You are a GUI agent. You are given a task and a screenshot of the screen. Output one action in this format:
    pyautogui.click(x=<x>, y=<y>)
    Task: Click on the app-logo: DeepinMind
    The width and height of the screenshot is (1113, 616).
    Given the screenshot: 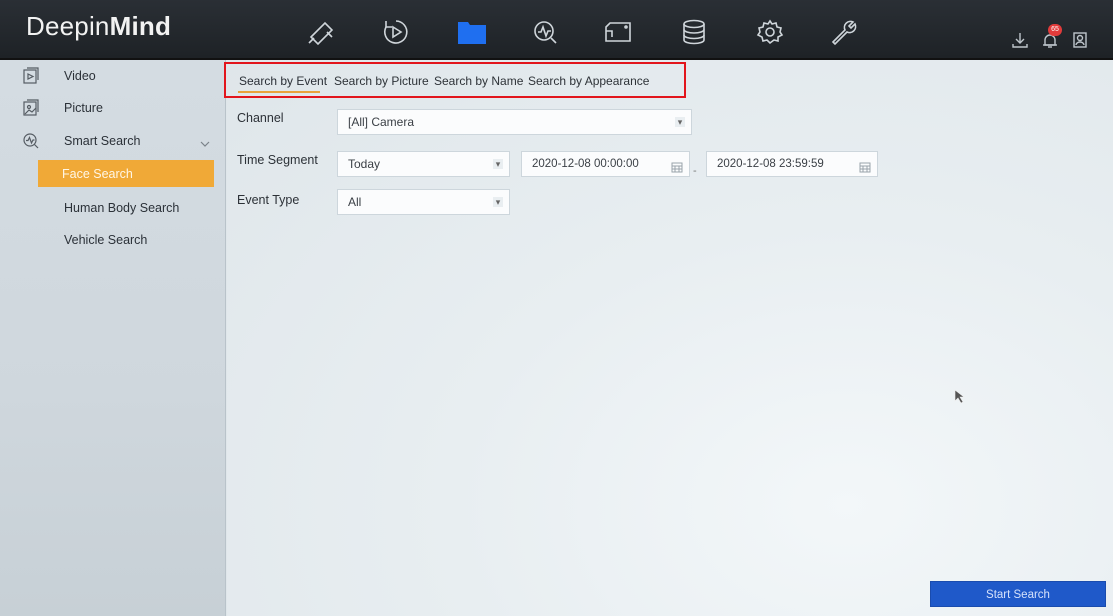 What is the action you would take?
    pyautogui.click(x=98, y=26)
    